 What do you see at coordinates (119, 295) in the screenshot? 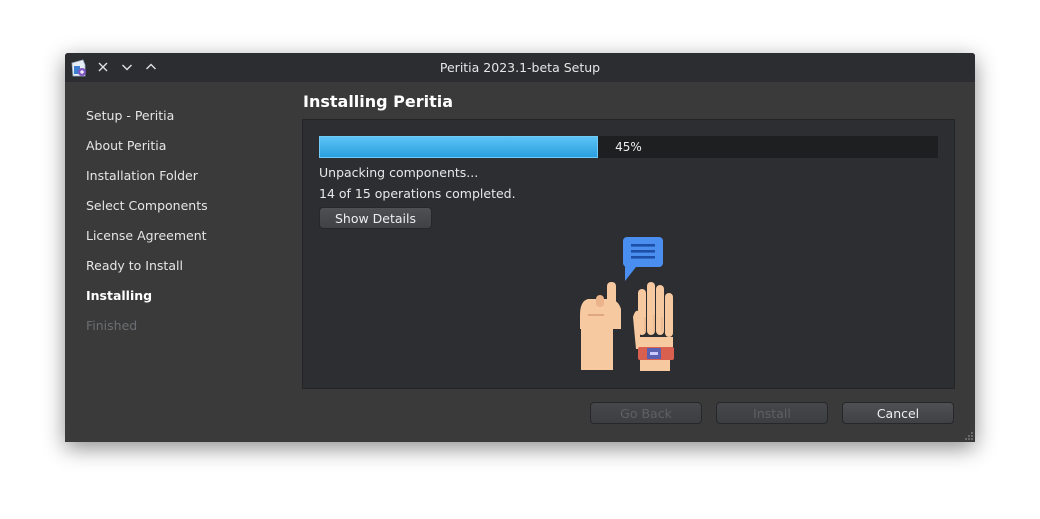
I see `step-installing: Installing` at bounding box center [119, 295].